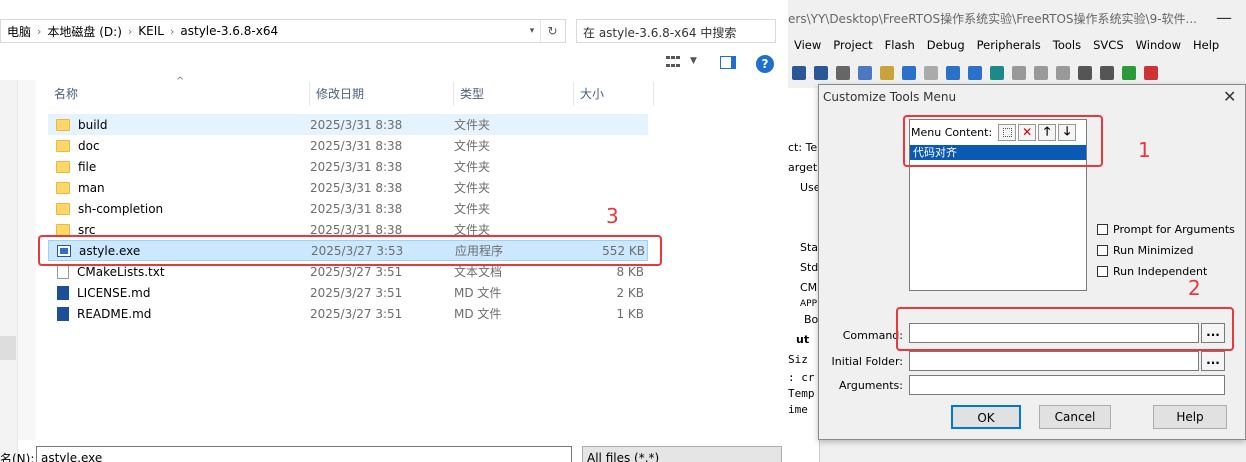 This screenshot has width=1246, height=462. Describe the element at coordinates (1009, 48) in the screenshot. I see `menu-peripherals: Peripherals` at that location.